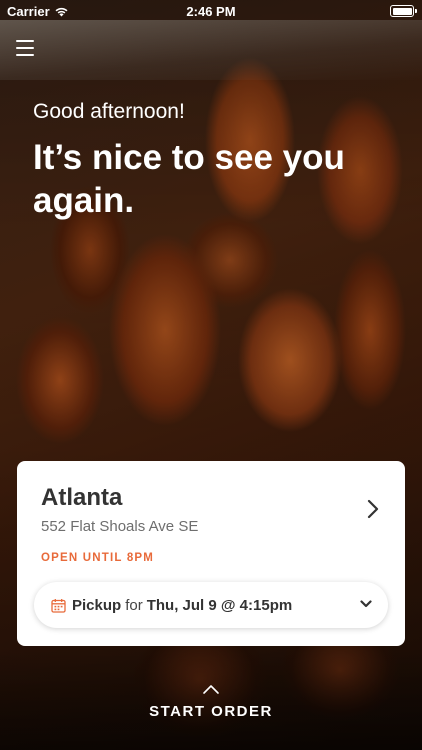 This screenshot has height=750, width=422. I want to click on pickup-connector: for, so click(134, 605).